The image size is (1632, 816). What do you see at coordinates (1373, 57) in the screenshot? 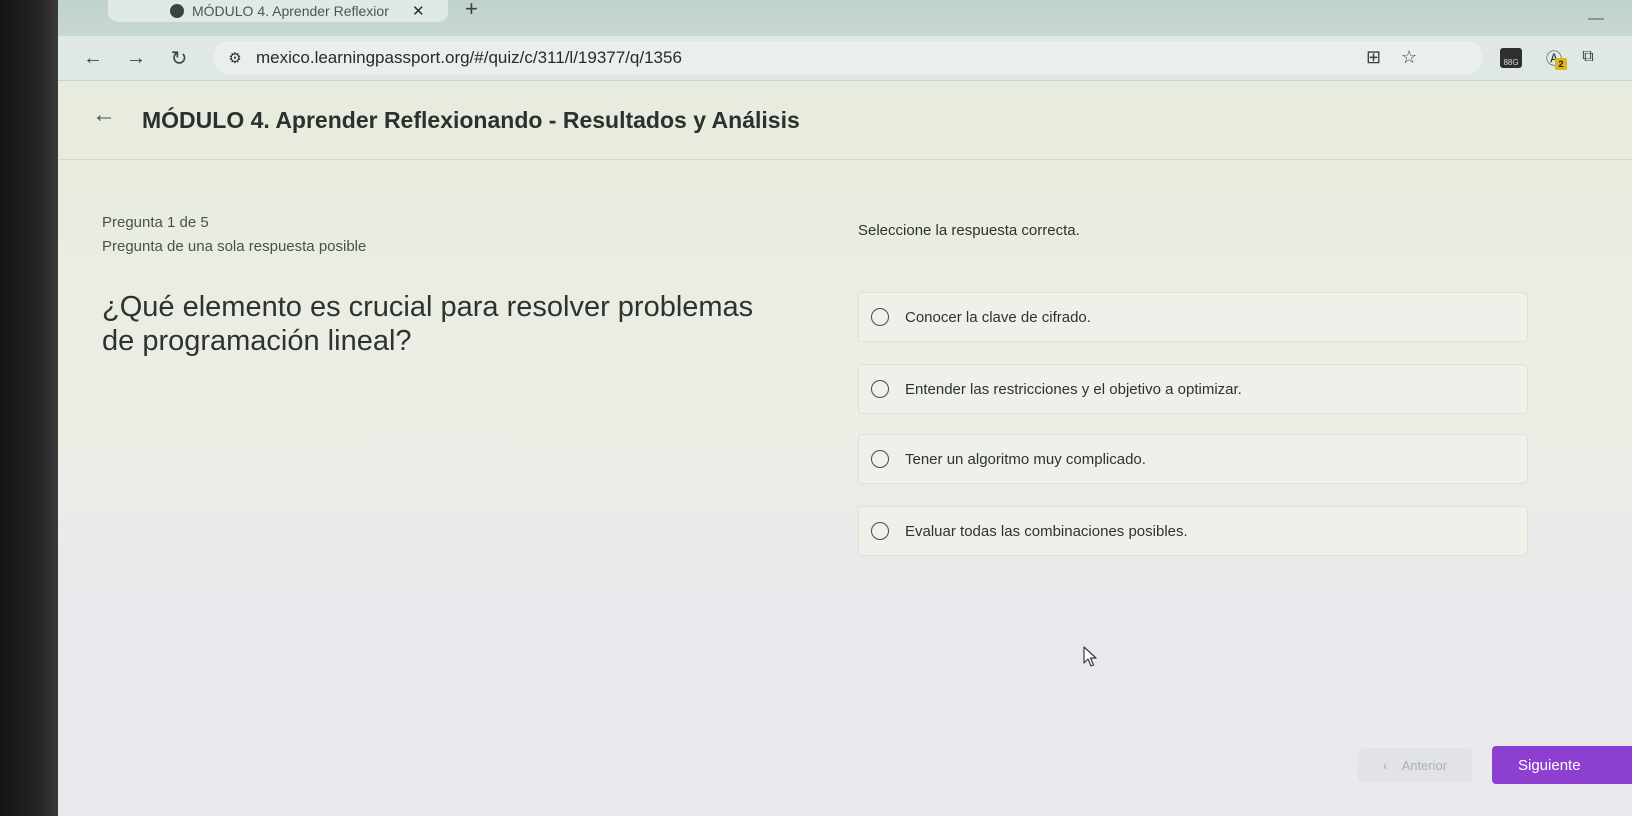
I see `install-app-icon: ⊞` at bounding box center [1373, 57].